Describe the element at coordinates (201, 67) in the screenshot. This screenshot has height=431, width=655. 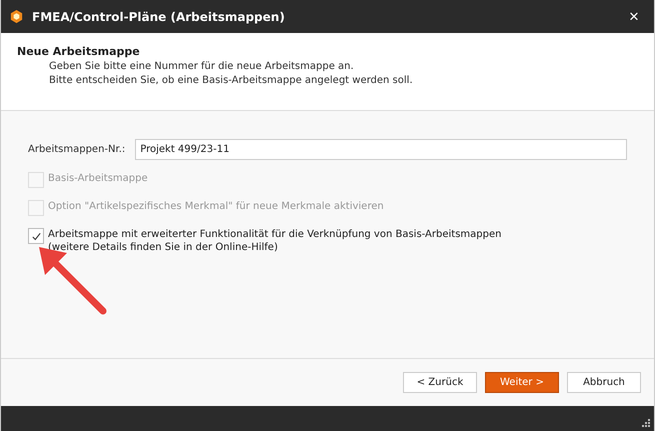
I see `instruction-text: Geben Sie bitte eine Nummer für die neue Arbeitsmappe an.` at that location.